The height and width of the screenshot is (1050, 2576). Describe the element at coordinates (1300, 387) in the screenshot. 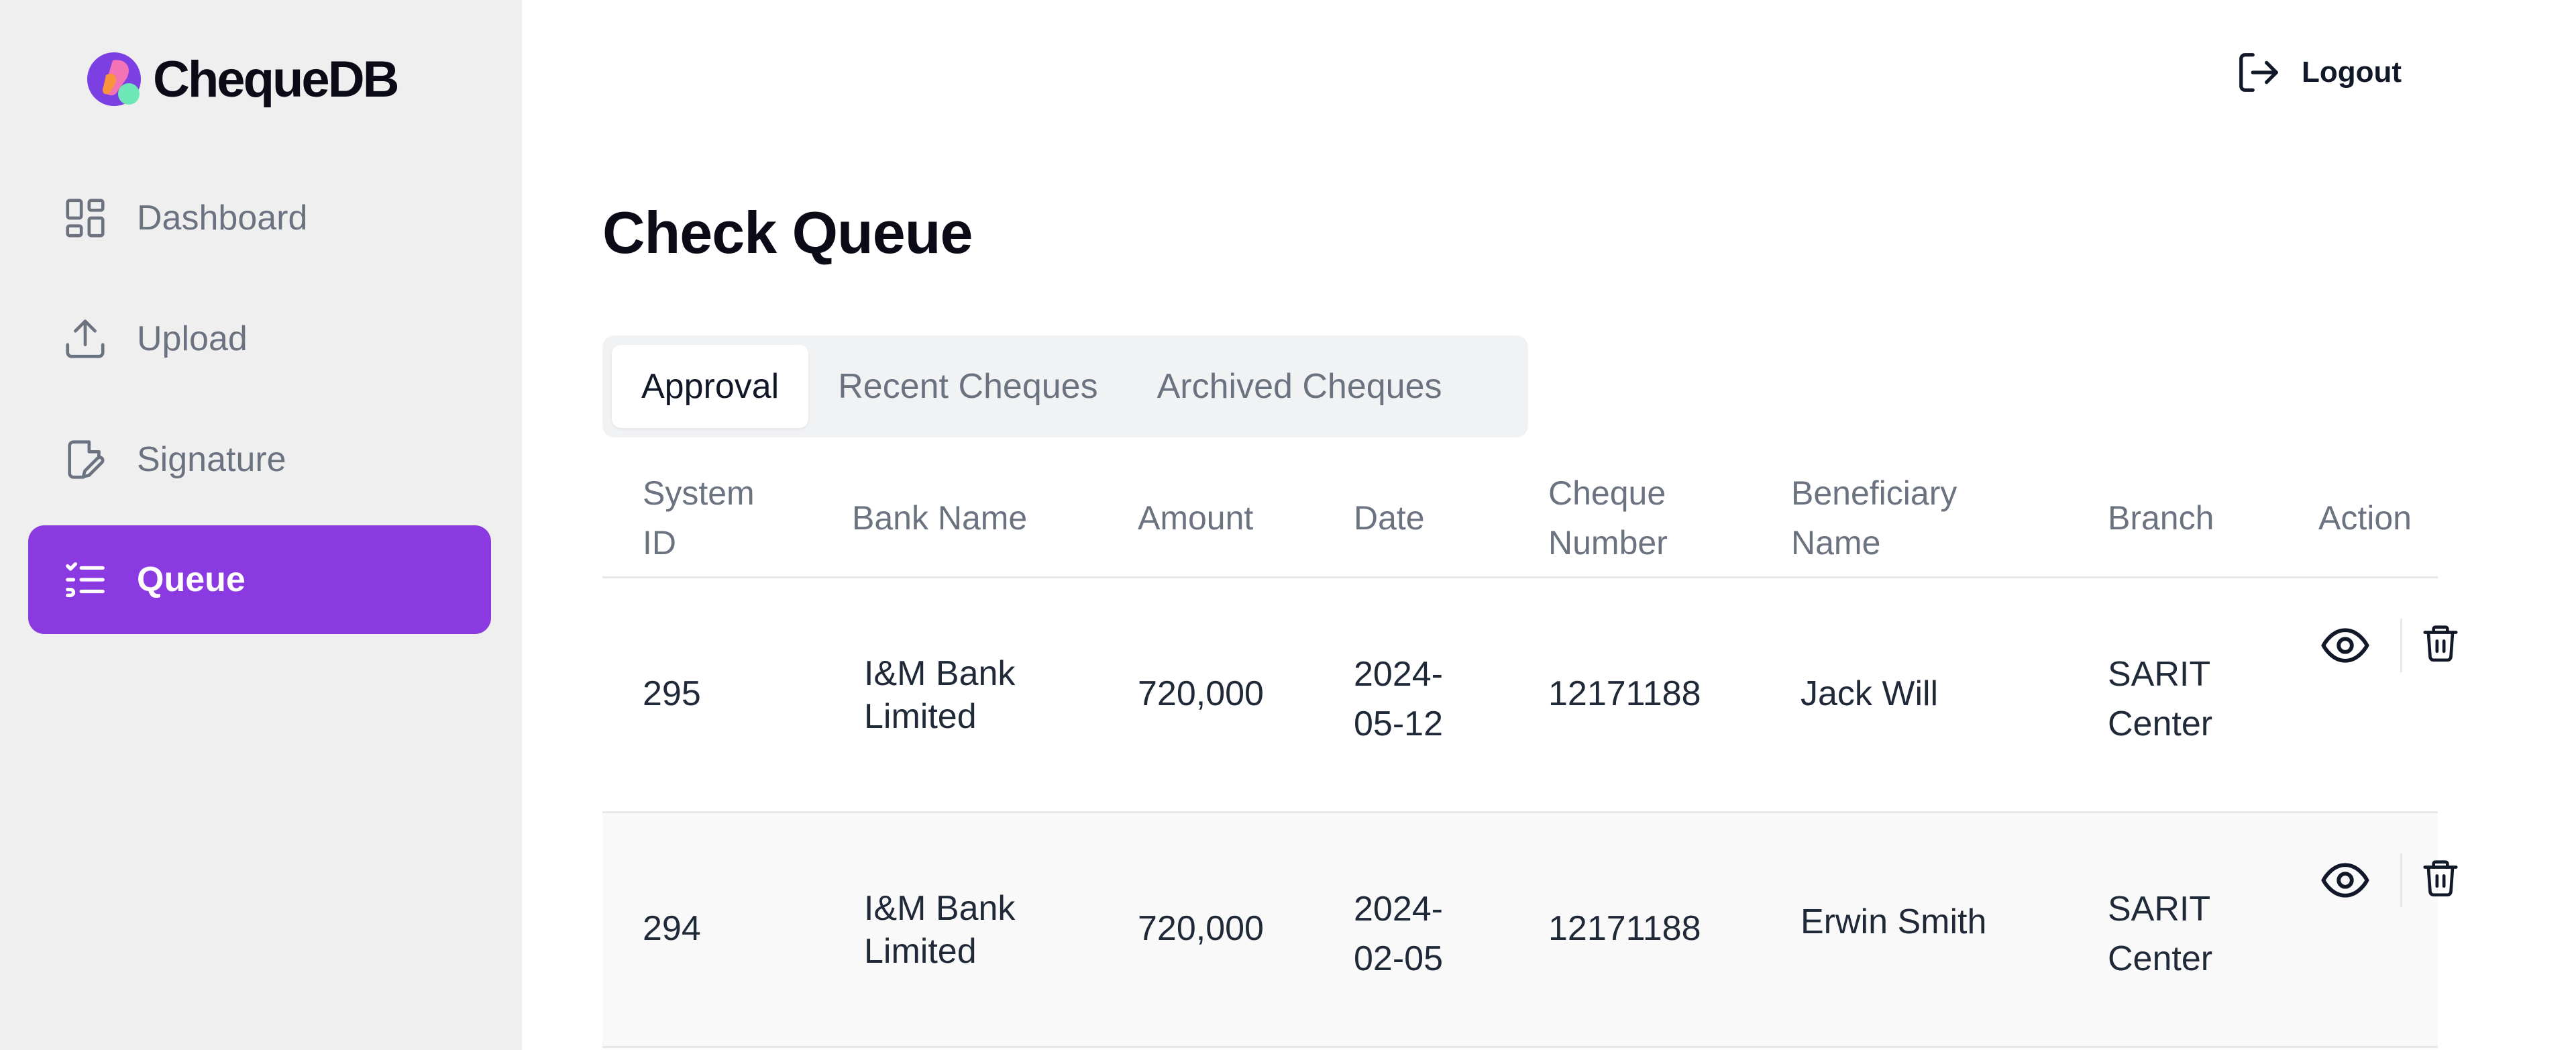

I see `tab-archived-cheques: Archived Cheques` at that location.